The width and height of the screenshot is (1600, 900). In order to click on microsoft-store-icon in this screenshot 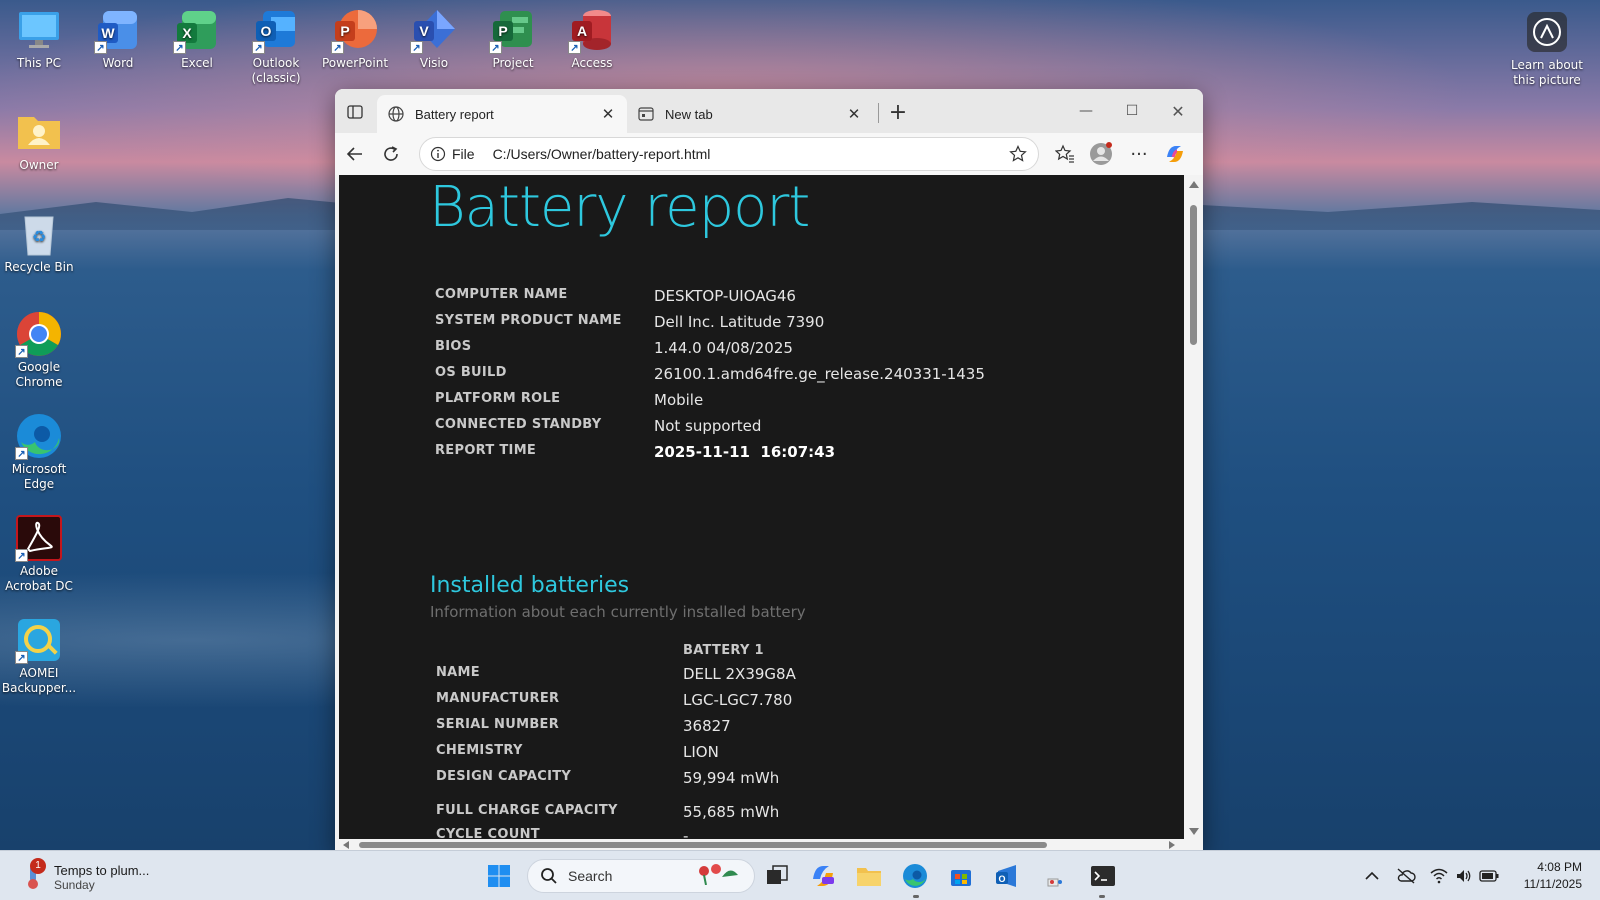, I will do `click(961, 876)`.